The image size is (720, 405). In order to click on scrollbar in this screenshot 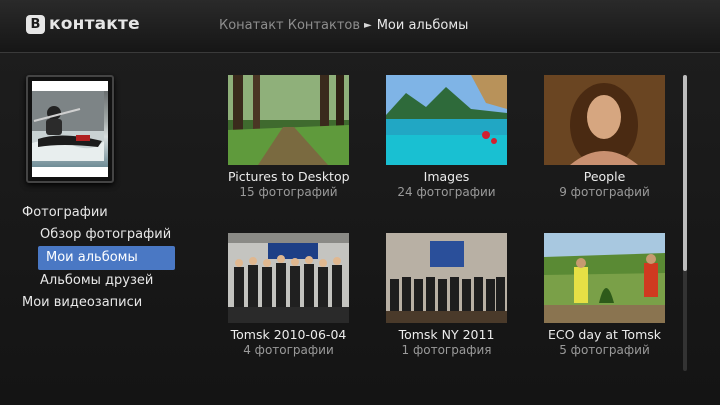, I will do `click(685, 223)`.